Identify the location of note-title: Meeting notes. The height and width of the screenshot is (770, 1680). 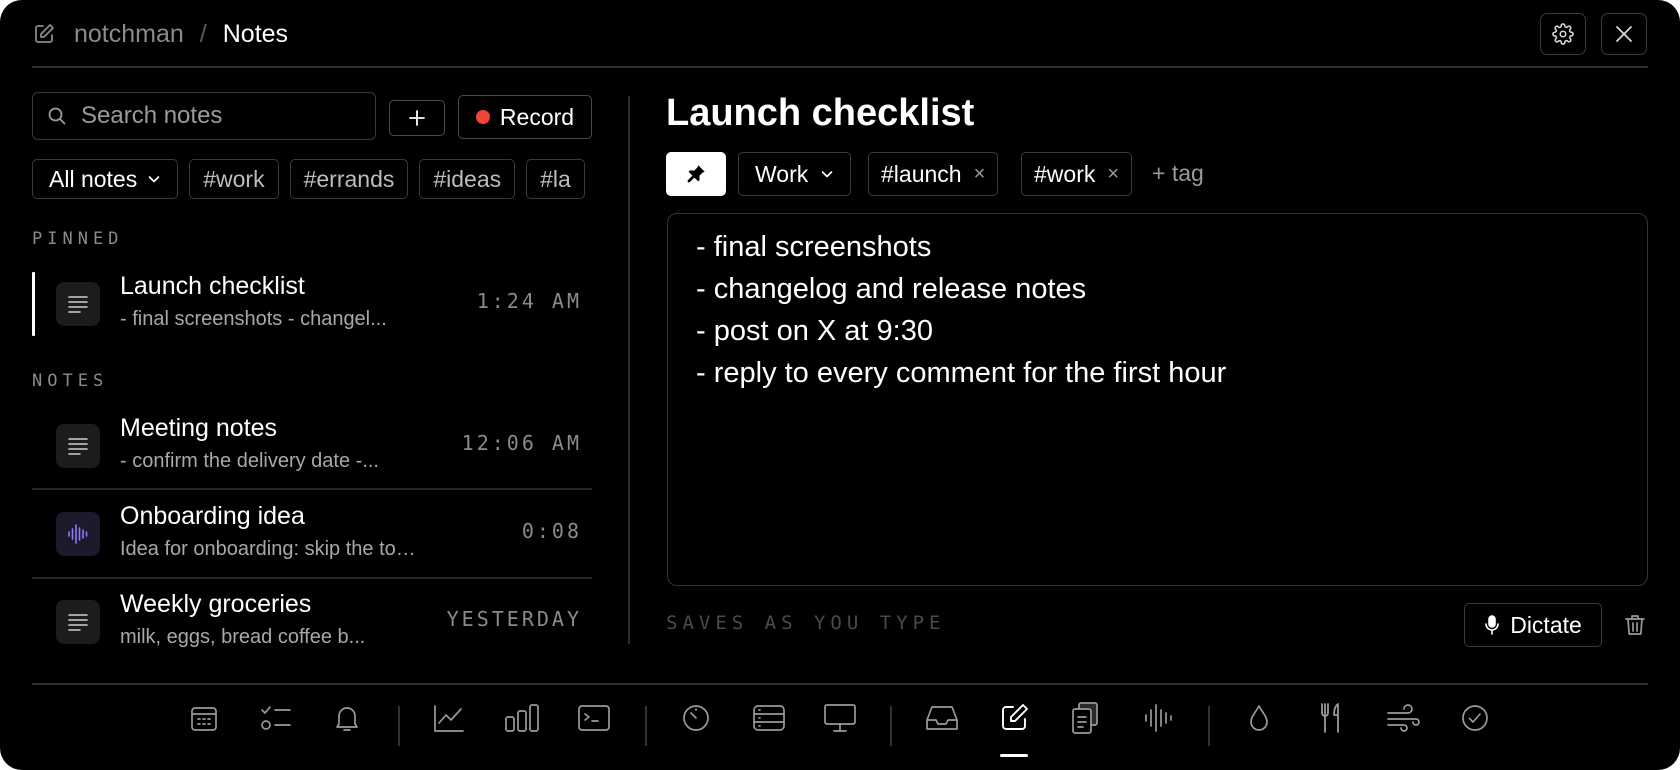
(199, 428).